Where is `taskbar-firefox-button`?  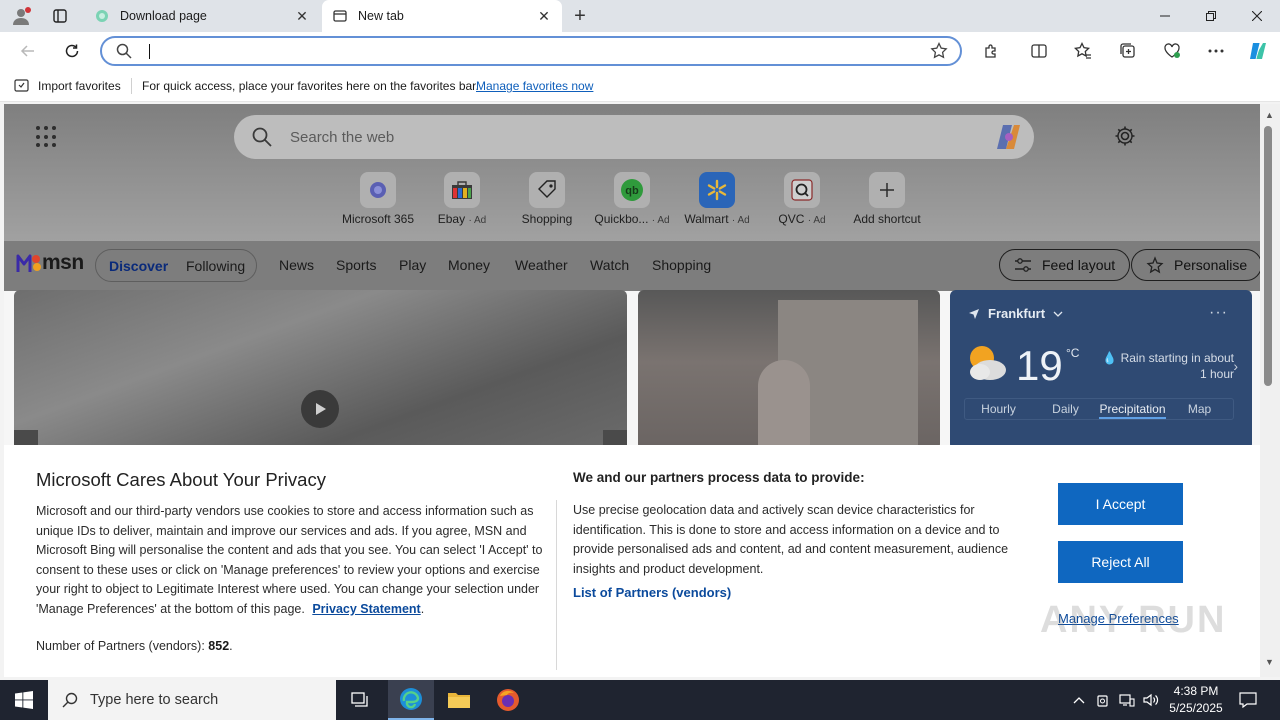
taskbar-firefox-button is located at coordinates (508, 700).